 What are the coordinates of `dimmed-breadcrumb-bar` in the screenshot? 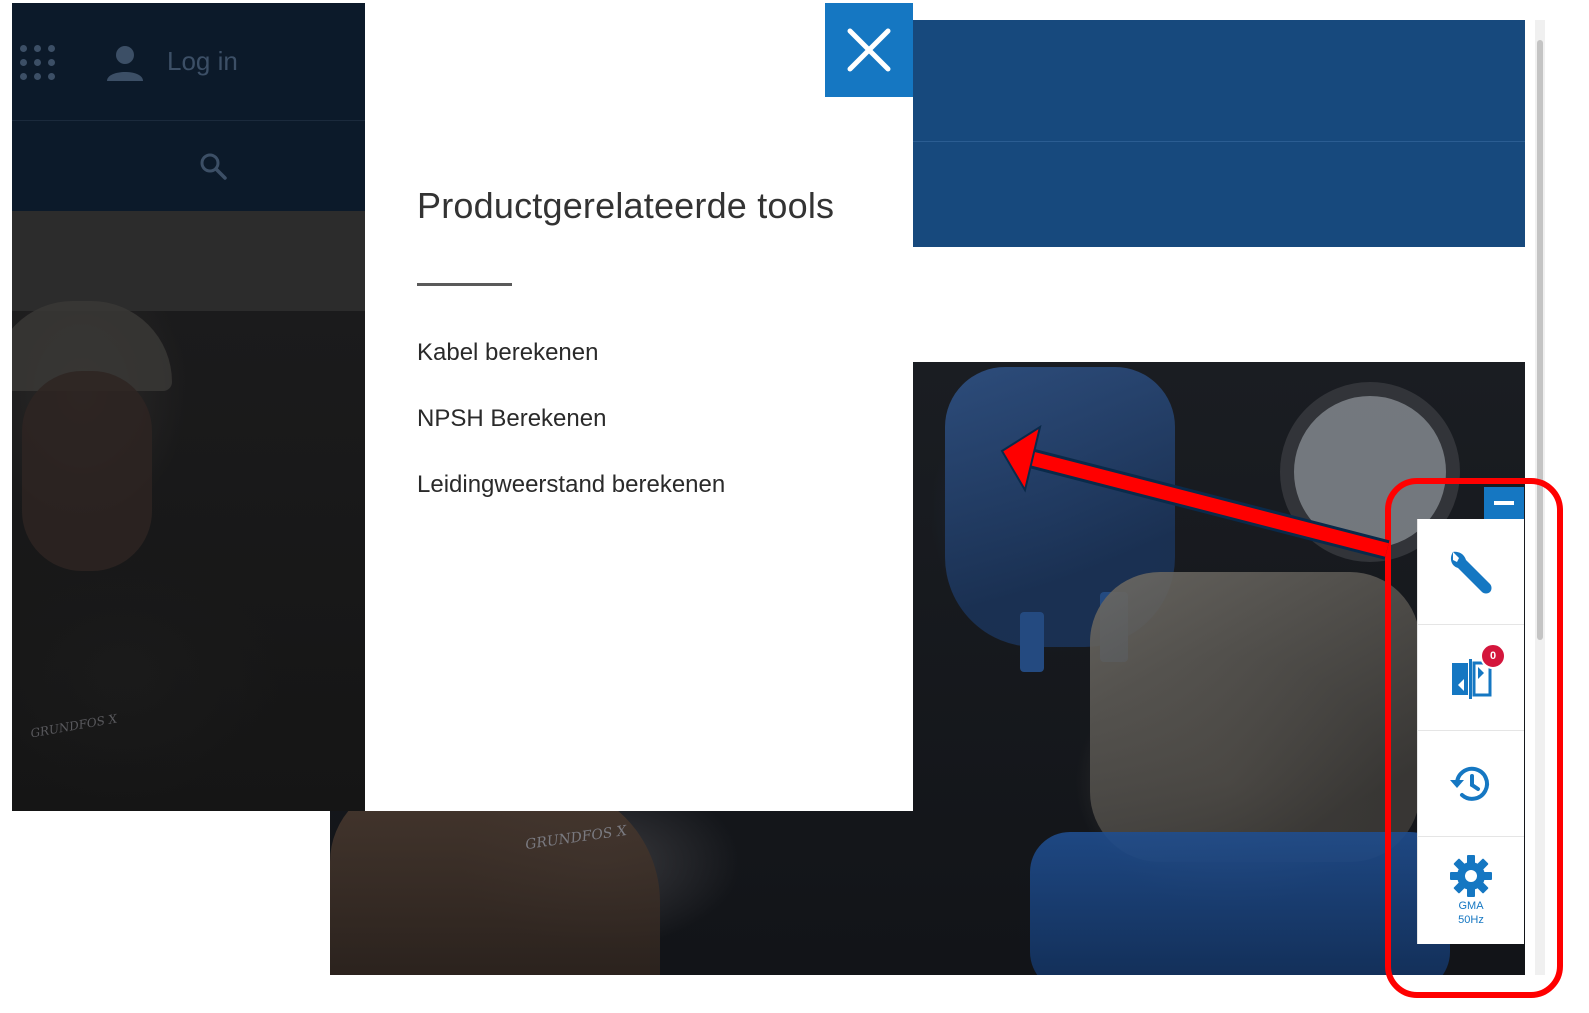 It's located at (188, 261).